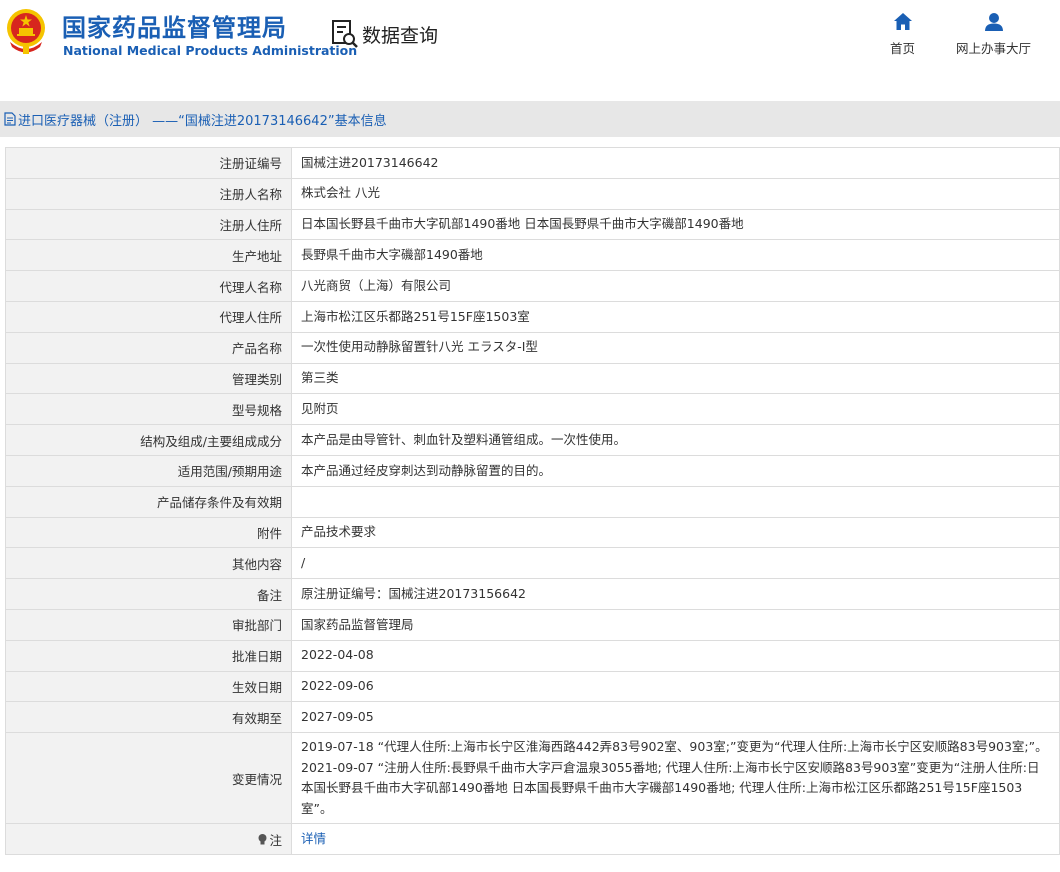 The height and width of the screenshot is (872, 1060). Describe the element at coordinates (400, 35) in the screenshot. I see `data-query-label: 数据查询` at that location.